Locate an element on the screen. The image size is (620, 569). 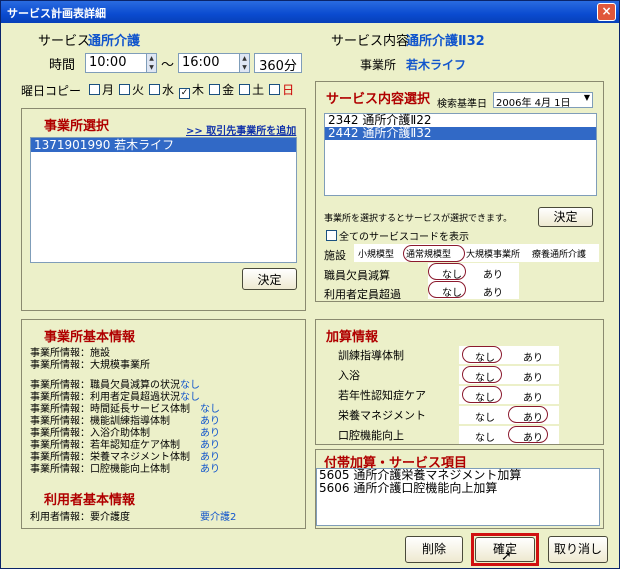
facility-label: 施設 is located at coordinates (335, 255).